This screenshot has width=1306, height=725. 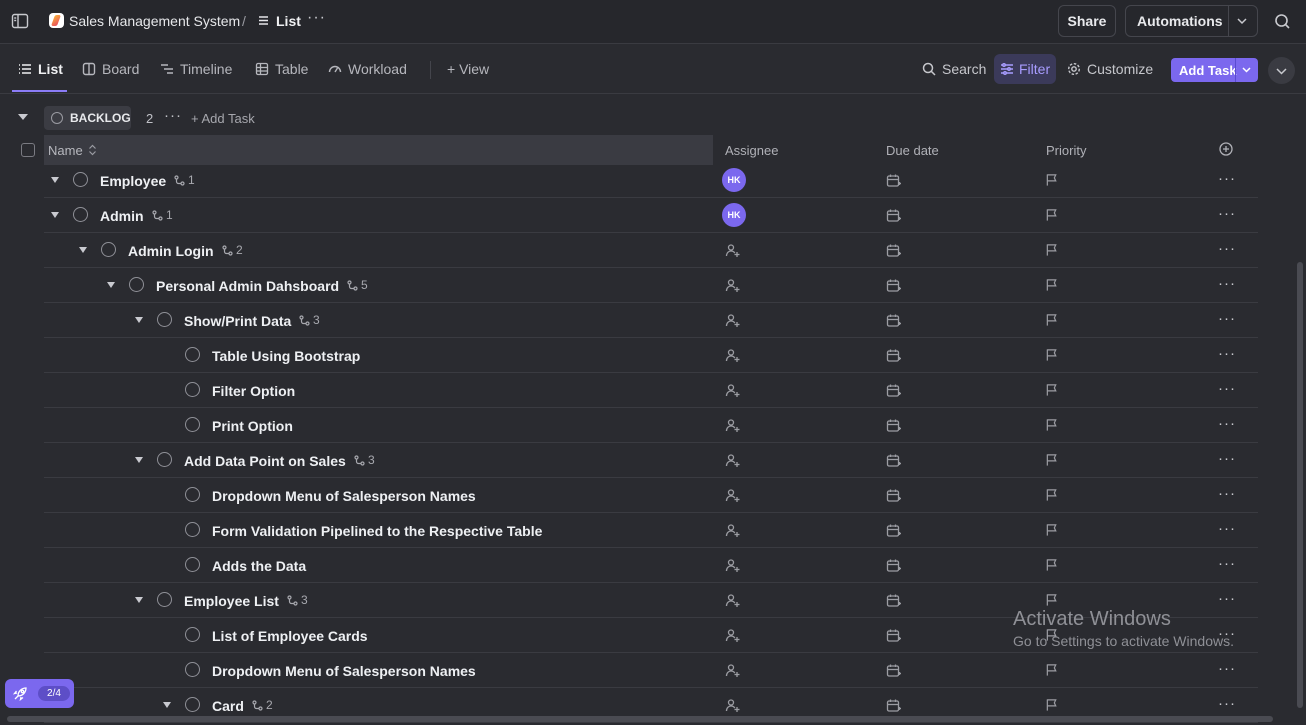 I want to click on task-name: Personal Admin Dahsboard, so click(x=247, y=286).